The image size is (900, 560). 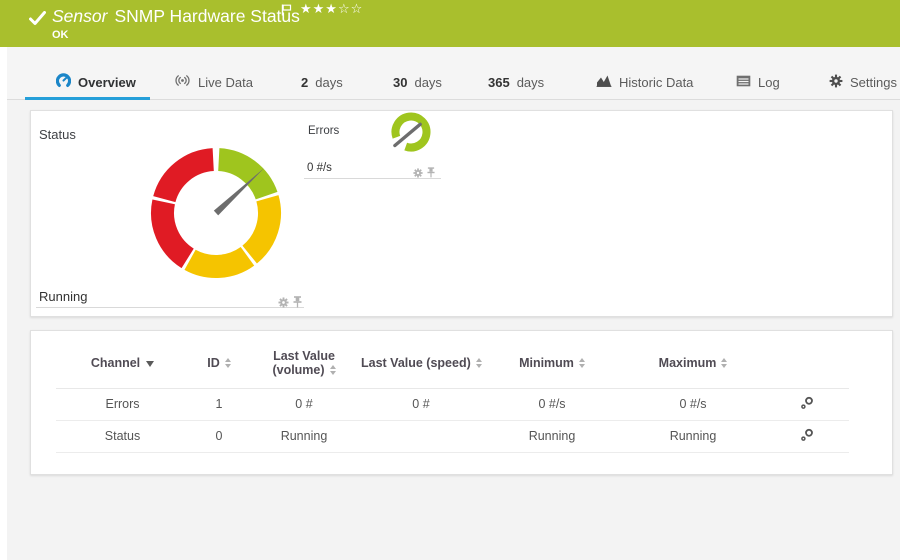 I want to click on table-row-errors: Errors 1 0 # 0 # 0 #/s 0 #/s, so click(x=452, y=404).